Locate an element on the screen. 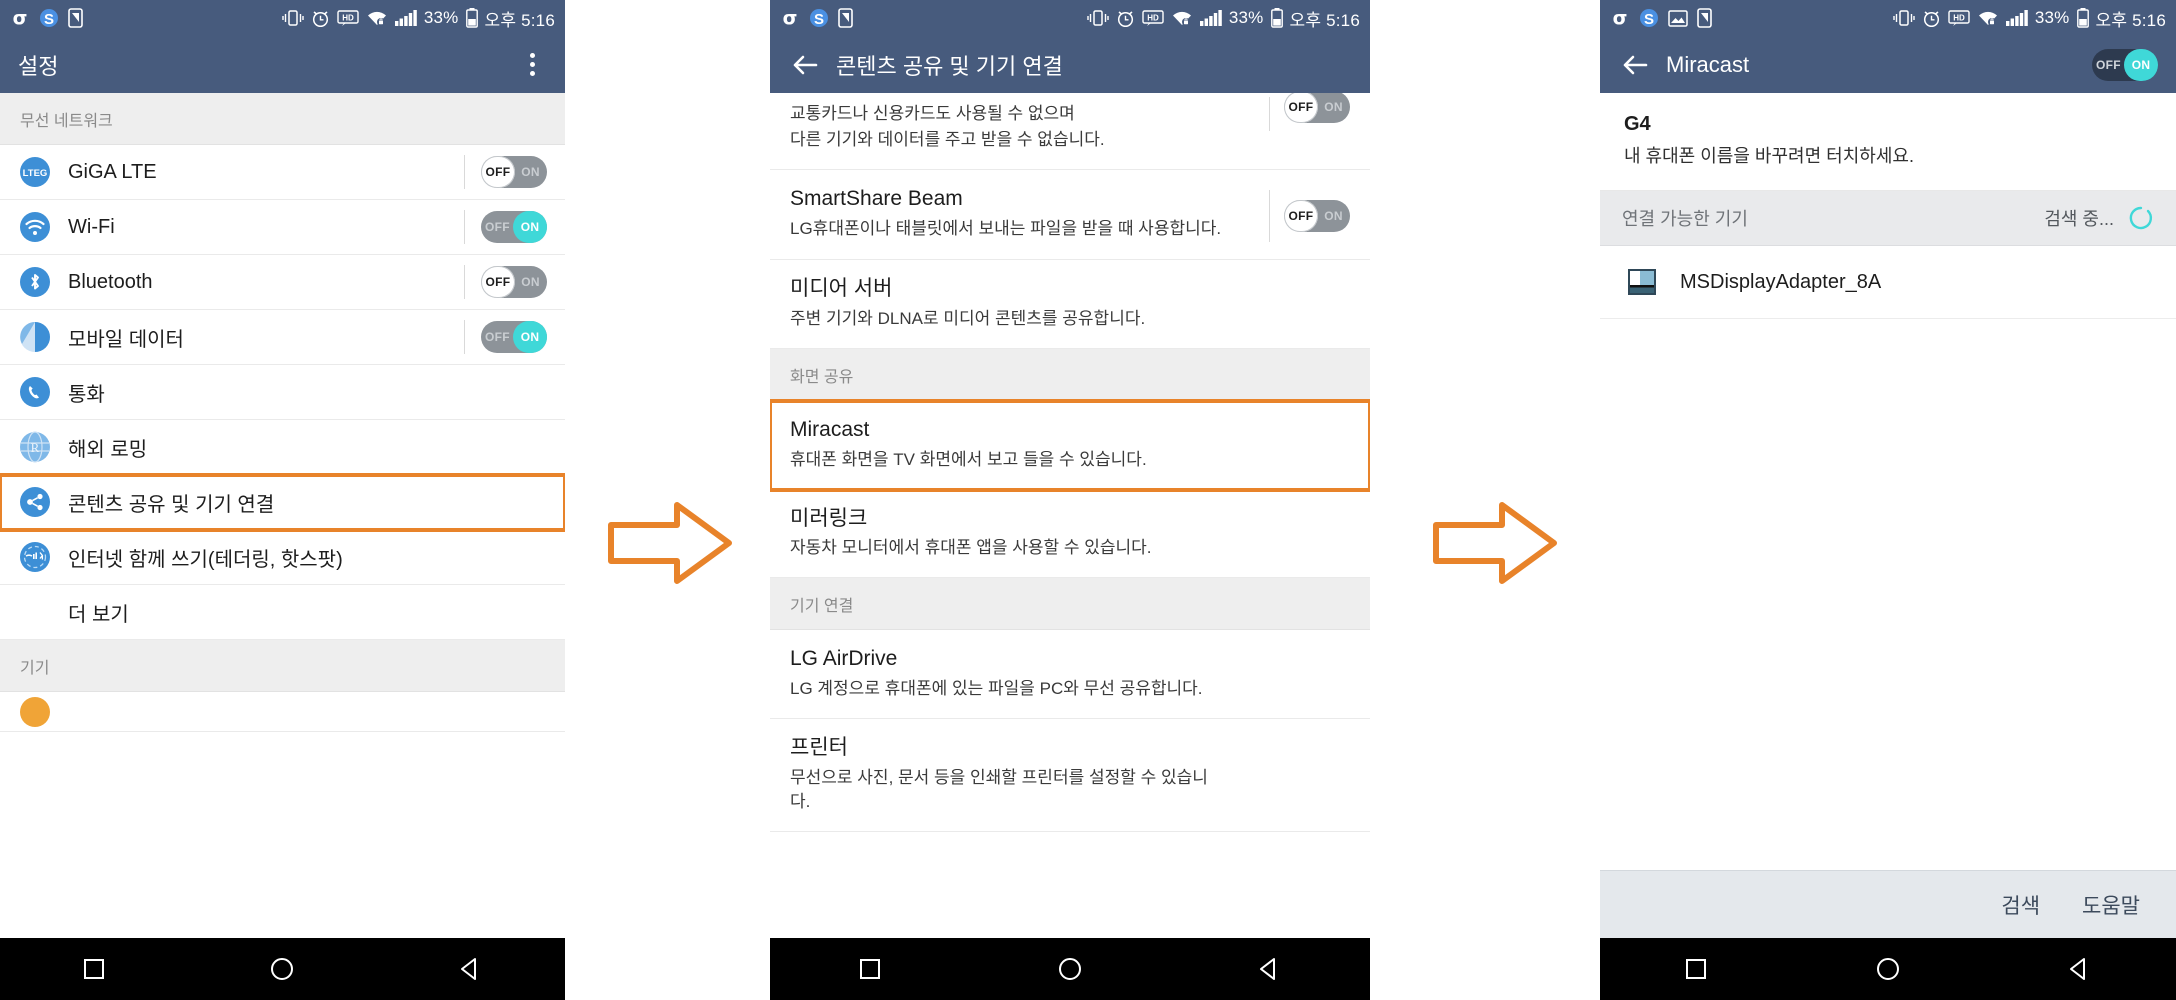 The width and height of the screenshot is (2176, 1000). toggle-smartshare-beam: OFF ON OFF is located at coordinates (1317, 216).